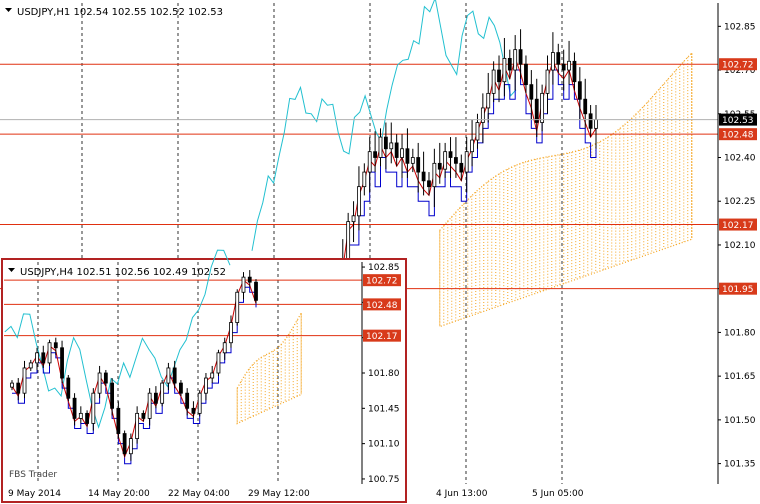  Describe the element at coordinates (740, 421) in the screenshot. I see `y-tick-label: 101.50` at that location.